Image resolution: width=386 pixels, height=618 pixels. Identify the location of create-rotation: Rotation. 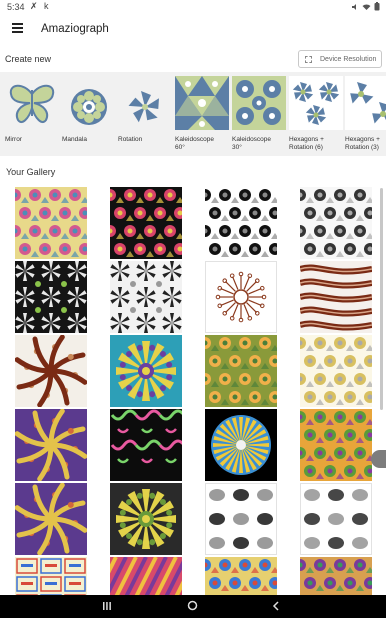
(145, 114).